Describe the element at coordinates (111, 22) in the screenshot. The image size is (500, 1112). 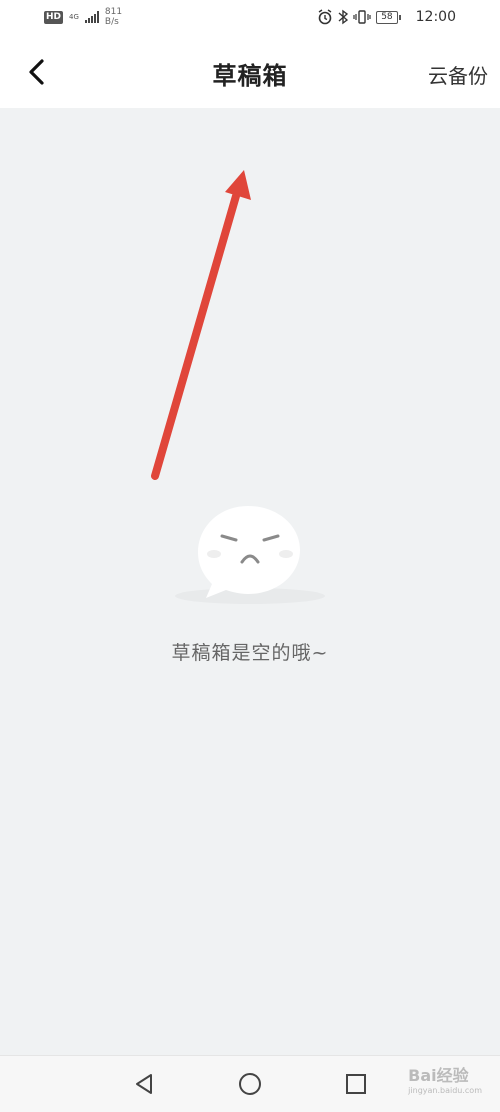
I see `speed-unit: B/s` at that location.